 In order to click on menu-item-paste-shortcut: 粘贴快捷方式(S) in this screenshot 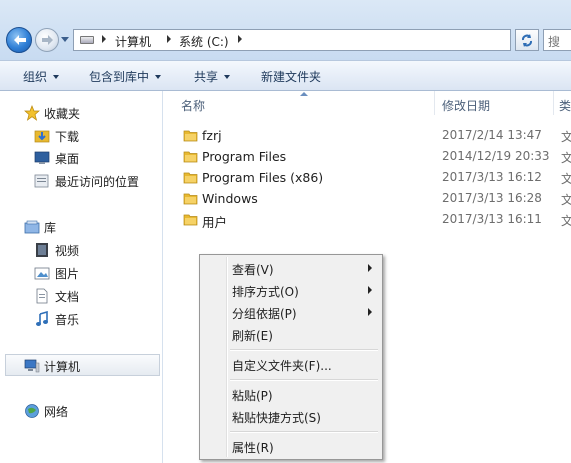, I will do `click(291, 416)`.